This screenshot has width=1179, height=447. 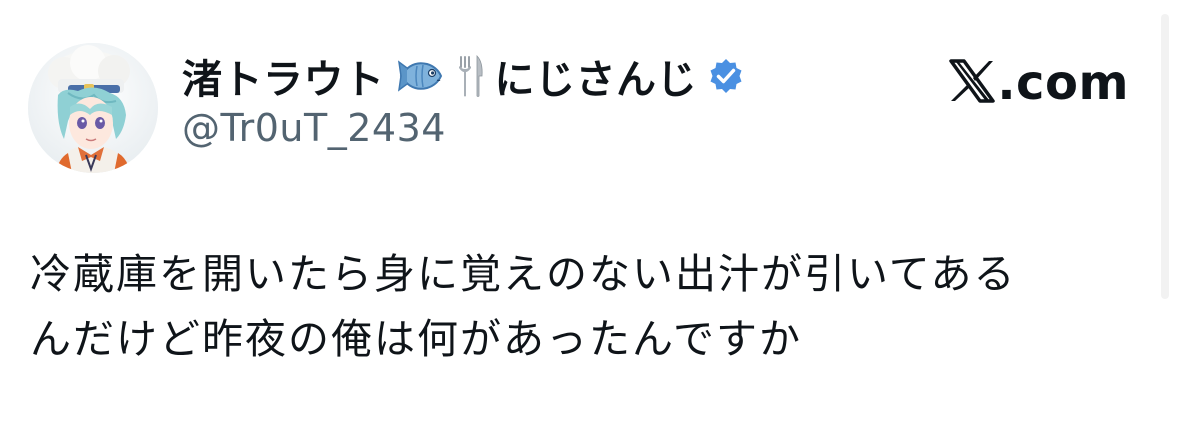 What do you see at coordinates (416, 339) in the screenshot?
I see `tweet-line: んだけど昨夜の俺は何があったんですか` at bounding box center [416, 339].